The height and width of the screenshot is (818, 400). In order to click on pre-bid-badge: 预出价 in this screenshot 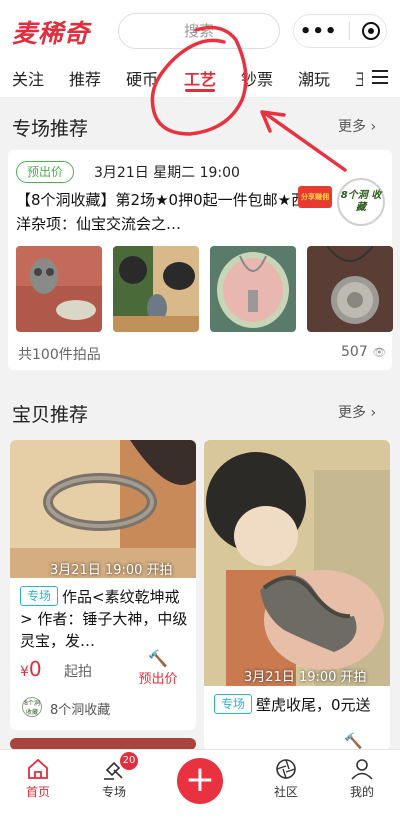, I will do `click(45, 172)`.